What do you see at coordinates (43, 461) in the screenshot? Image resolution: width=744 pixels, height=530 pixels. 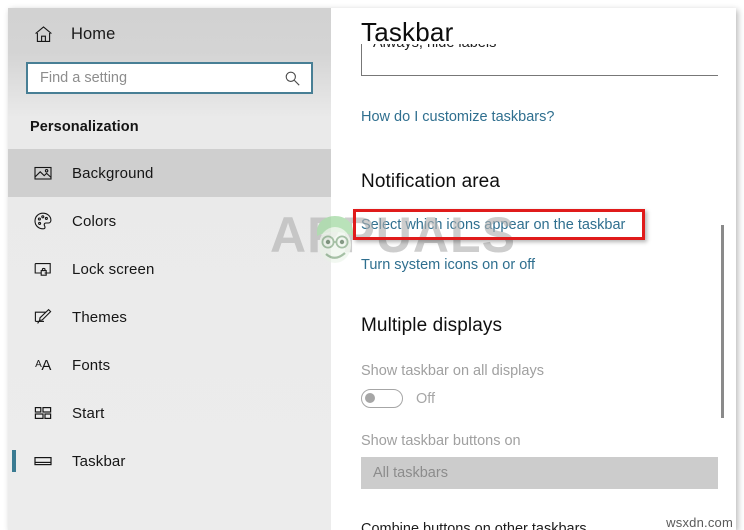 I see `taskbar-icon` at bounding box center [43, 461].